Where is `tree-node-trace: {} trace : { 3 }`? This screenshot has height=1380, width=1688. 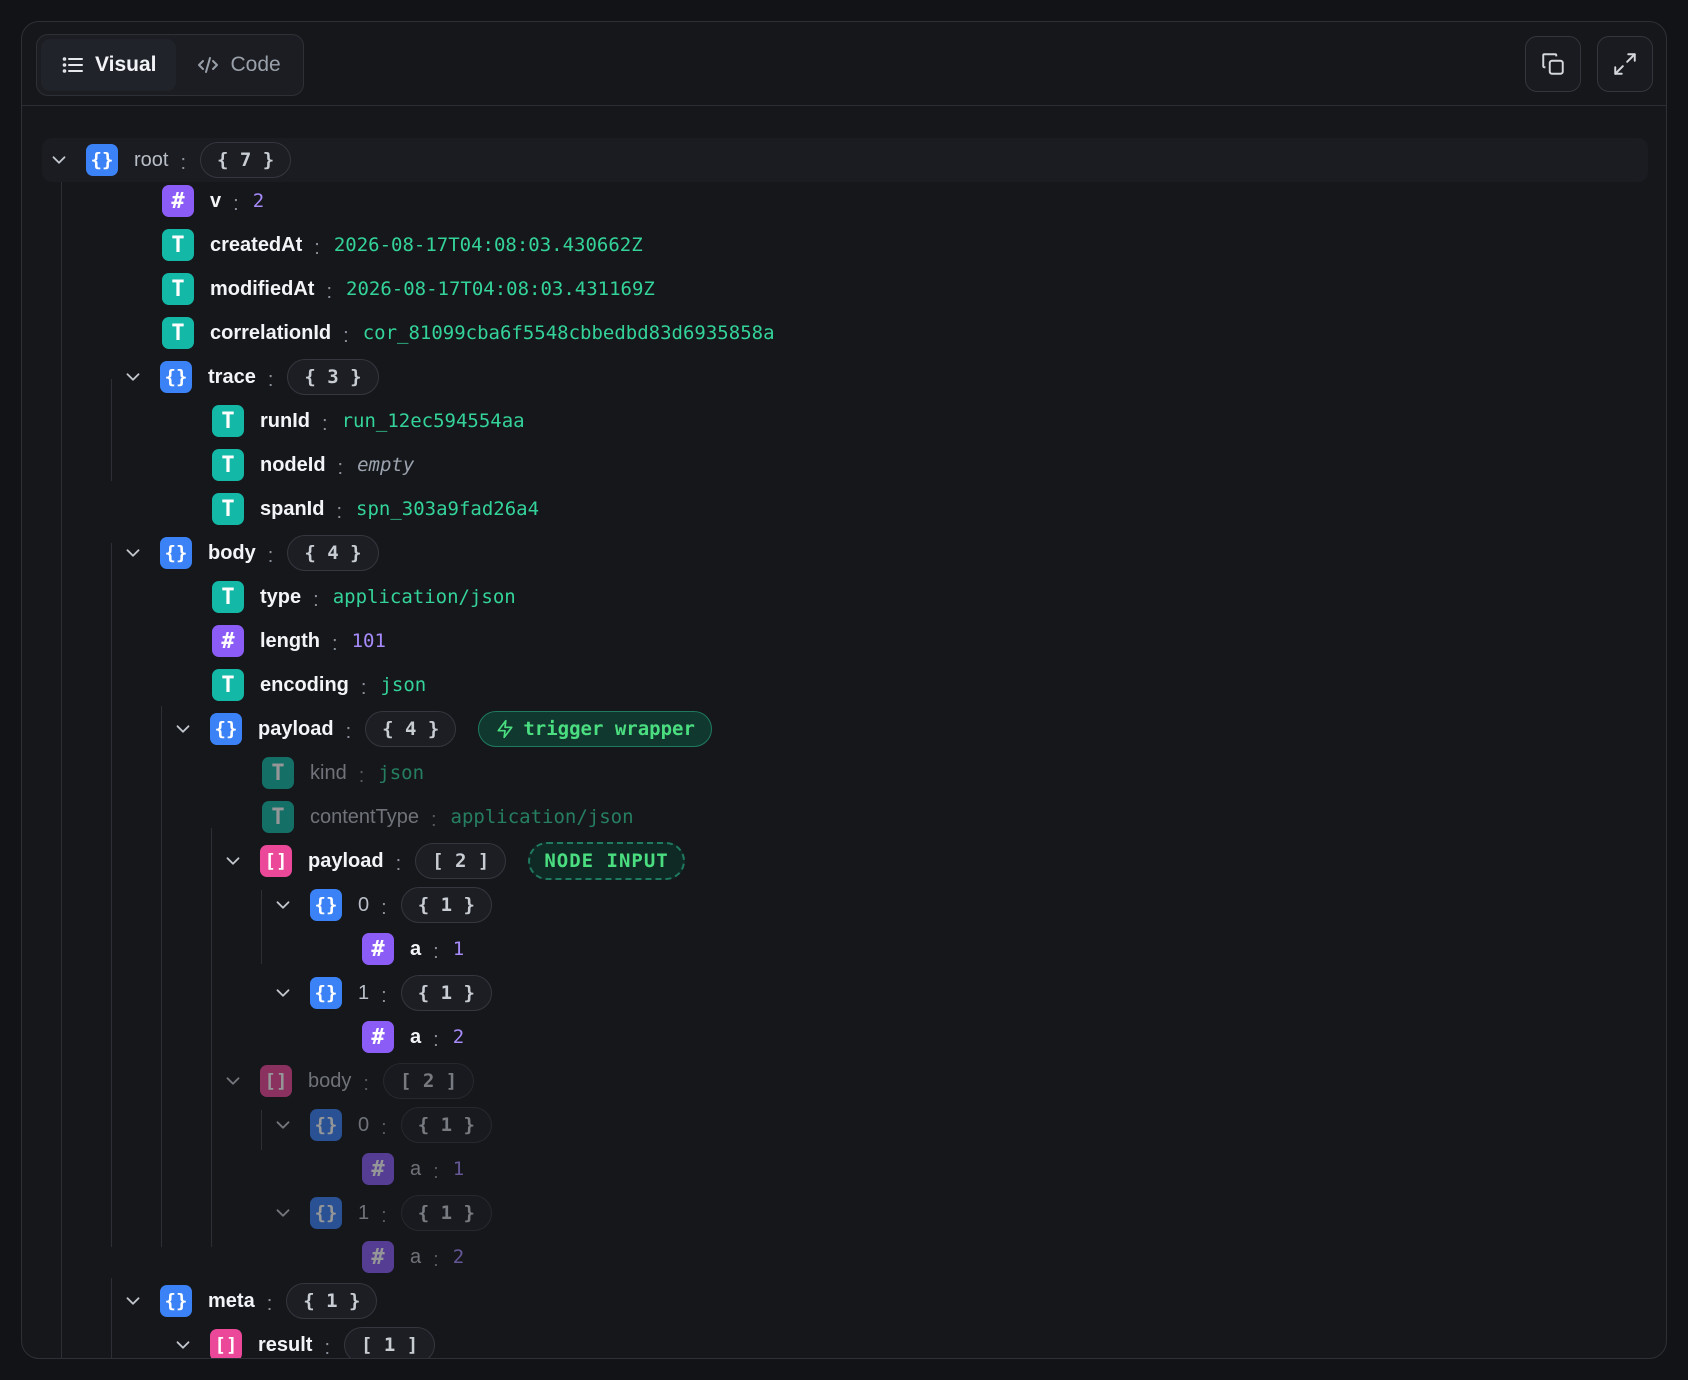
tree-node-trace: {} trace : { 3 } is located at coordinates (250, 377).